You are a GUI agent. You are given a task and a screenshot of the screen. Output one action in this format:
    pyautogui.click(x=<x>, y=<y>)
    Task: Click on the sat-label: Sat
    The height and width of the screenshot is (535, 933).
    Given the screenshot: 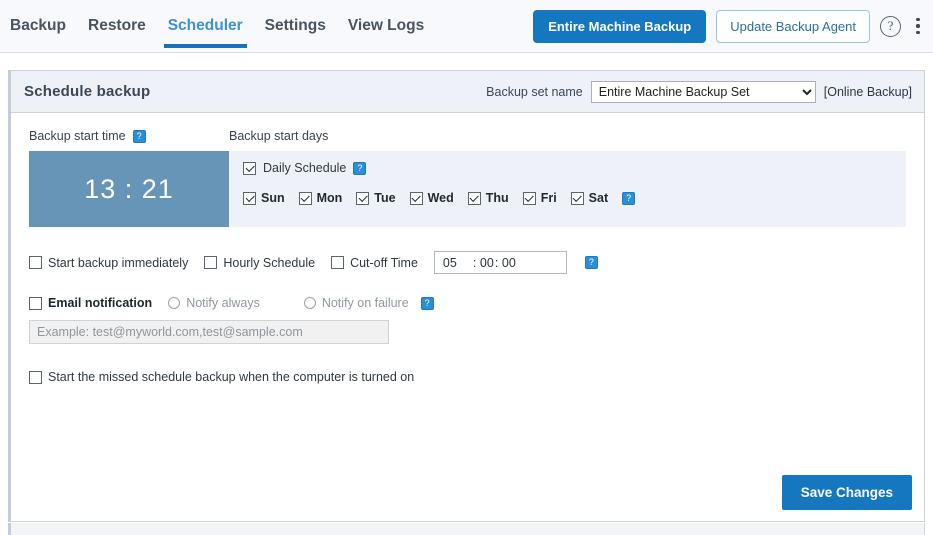 What is the action you would take?
    pyautogui.click(x=598, y=198)
    